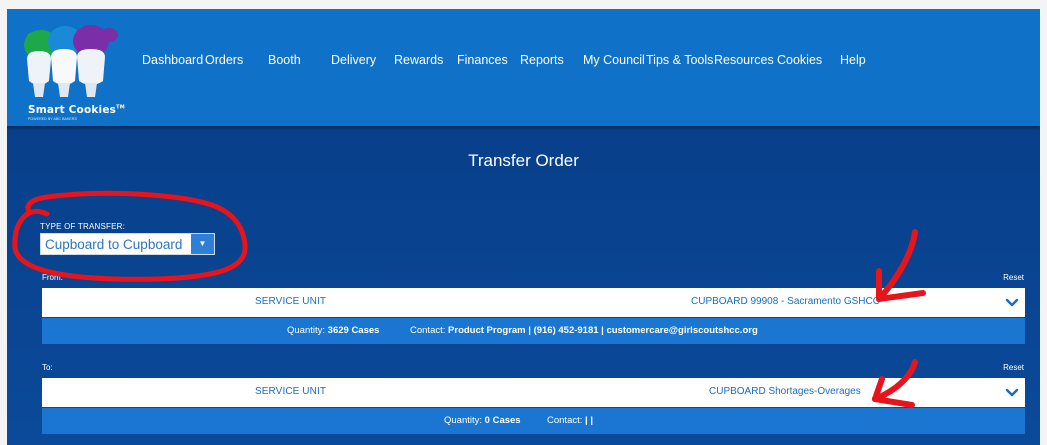 This screenshot has height=445, width=1047. I want to click on logo-text: Smart CookiesTM, so click(76, 110).